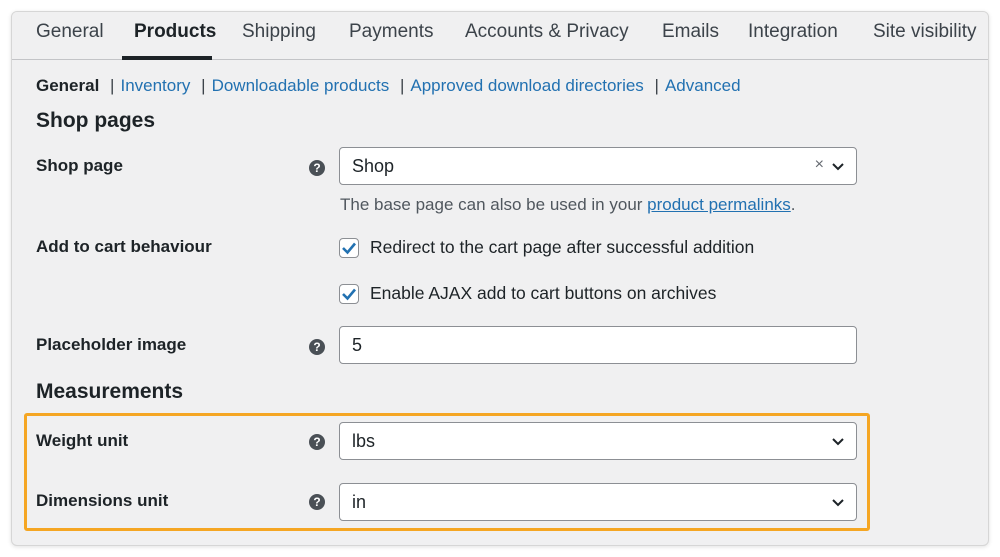 The width and height of the screenshot is (1000, 557). Describe the element at coordinates (364, 441) in the screenshot. I see `weight-unit-selected-value: lbs` at that location.